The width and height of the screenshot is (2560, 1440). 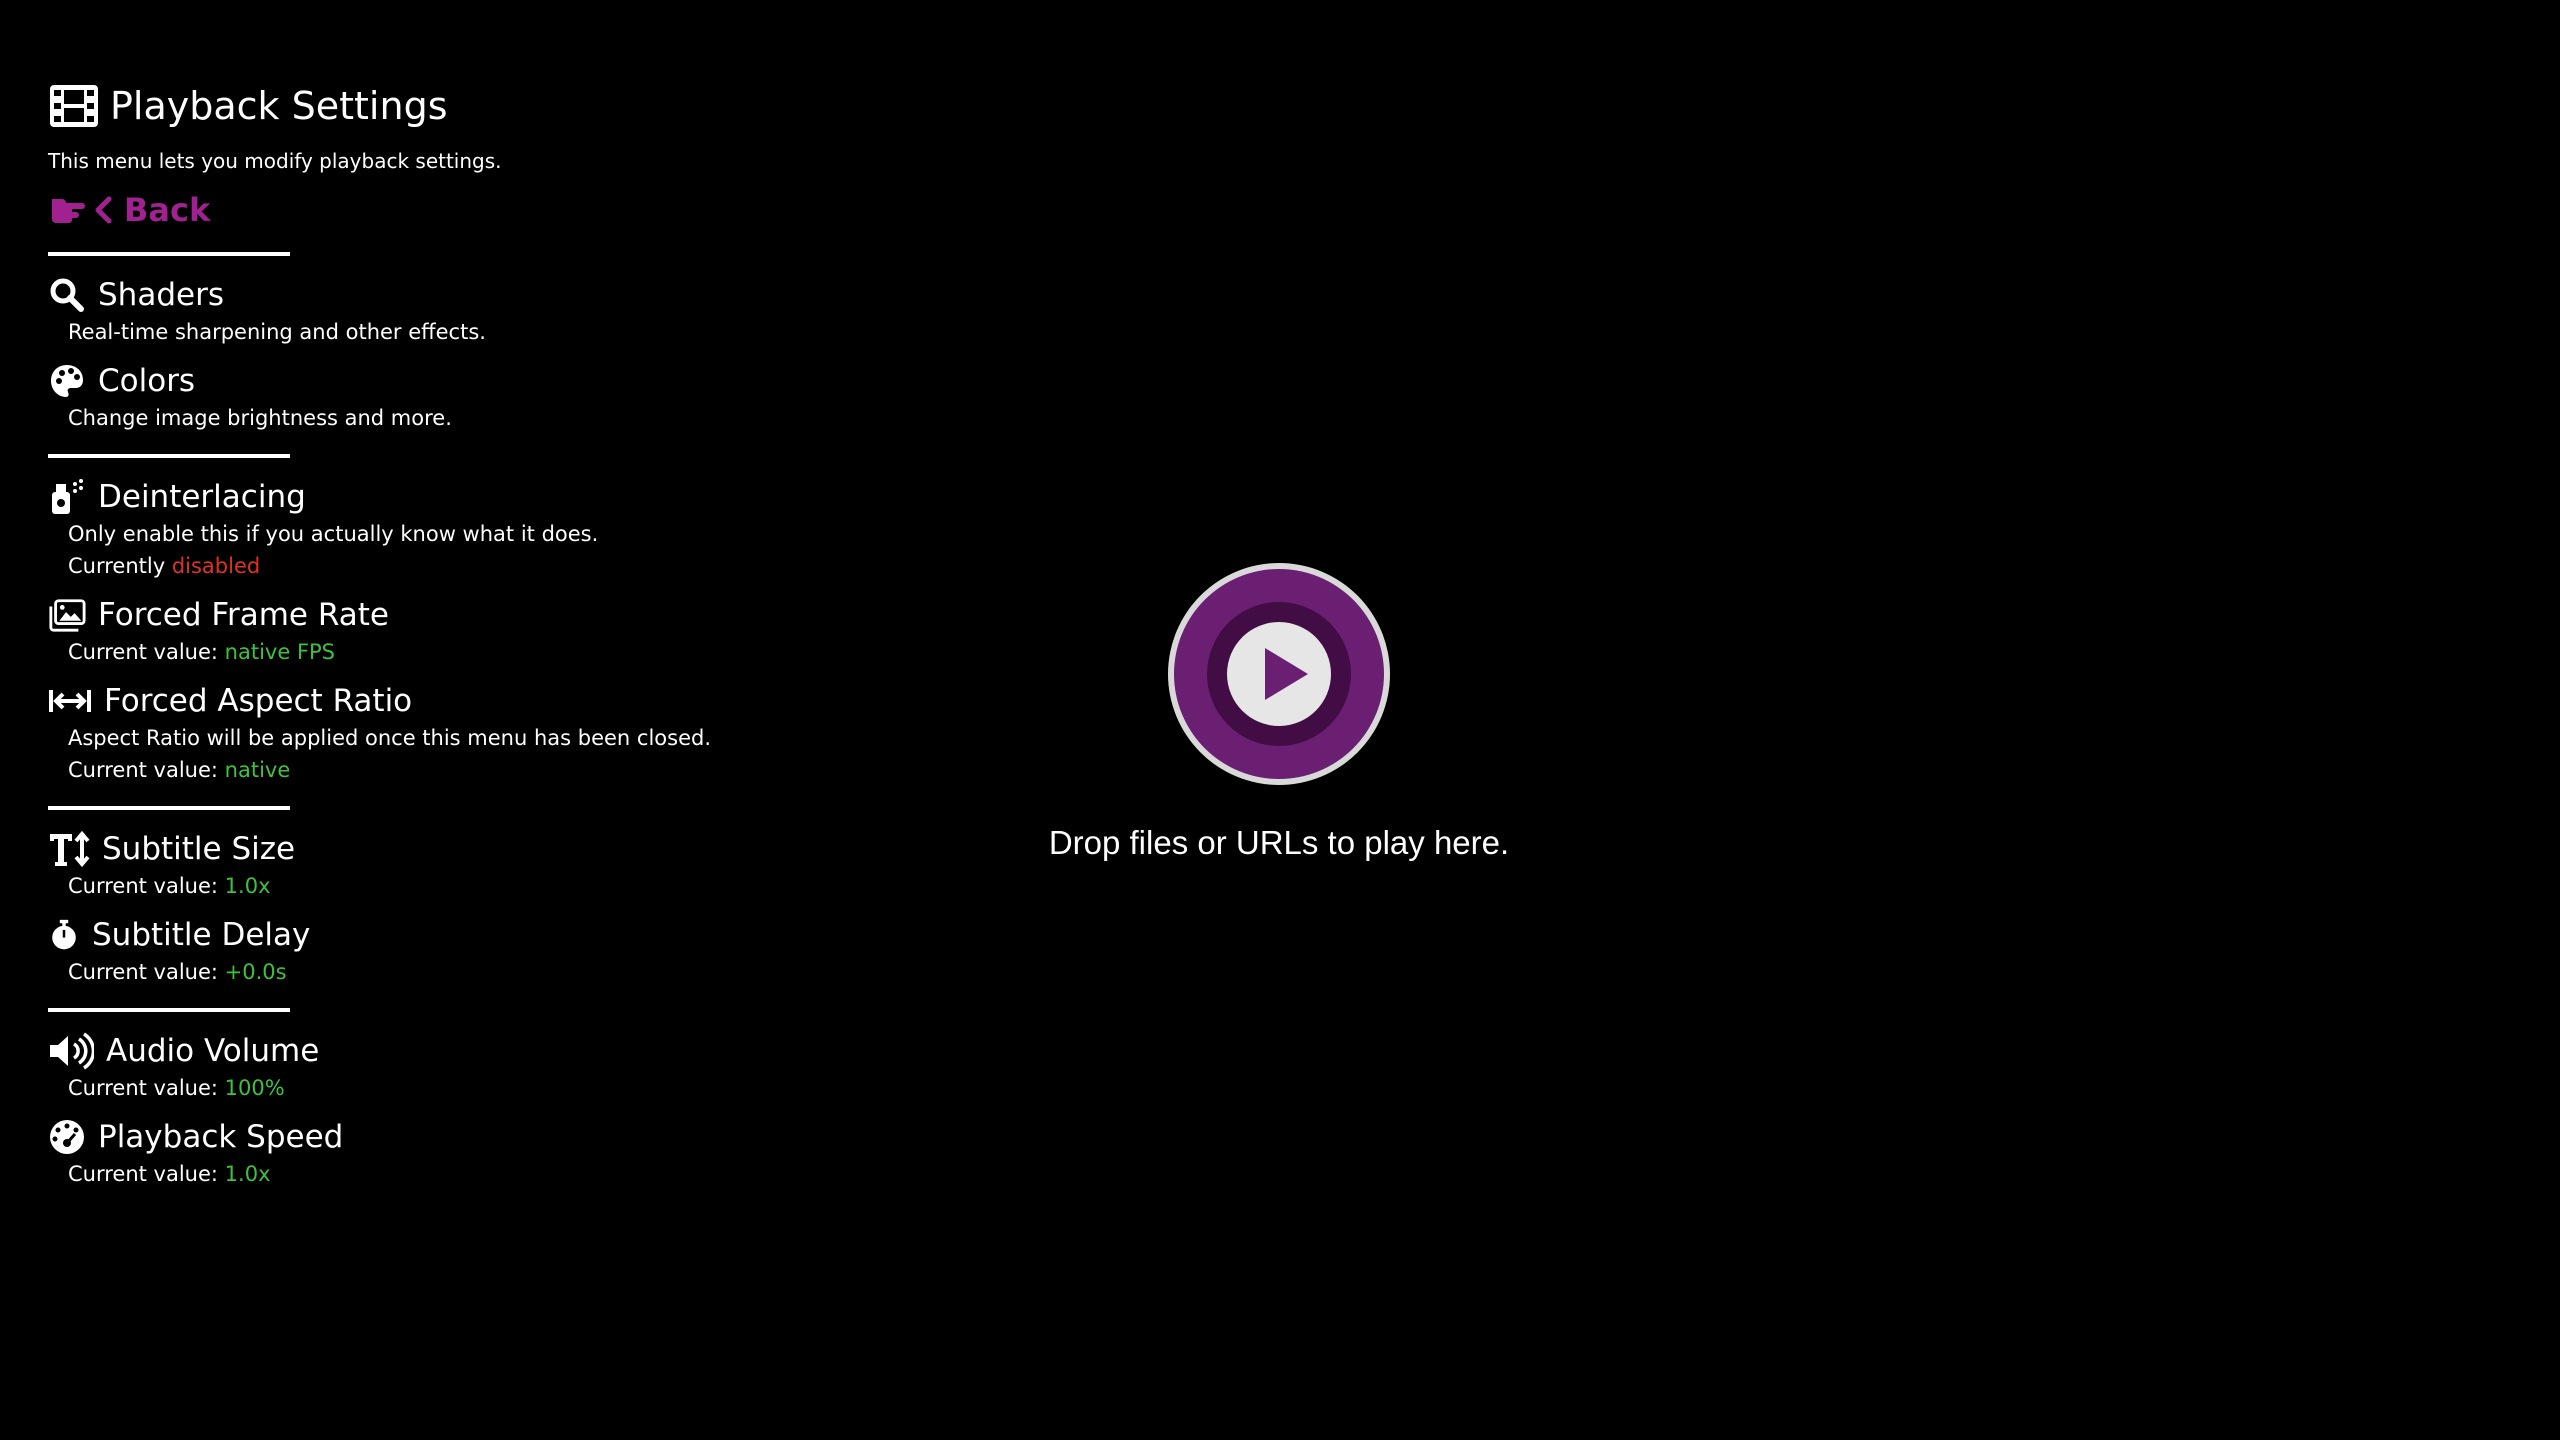 What do you see at coordinates (428, 1067) in the screenshot?
I see `menu-item-audio-volume: Audio Volume Current value: 100%` at bounding box center [428, 1067].